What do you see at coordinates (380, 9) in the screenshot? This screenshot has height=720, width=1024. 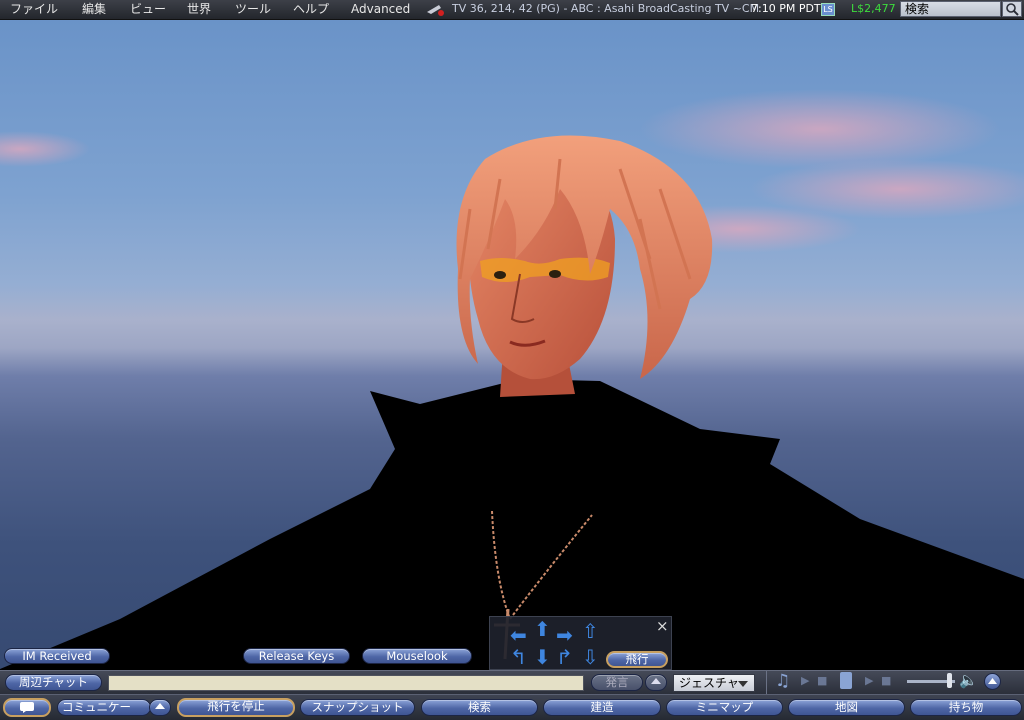 I see `menu-advanced: Advanced` at bounding box center [380, 9].